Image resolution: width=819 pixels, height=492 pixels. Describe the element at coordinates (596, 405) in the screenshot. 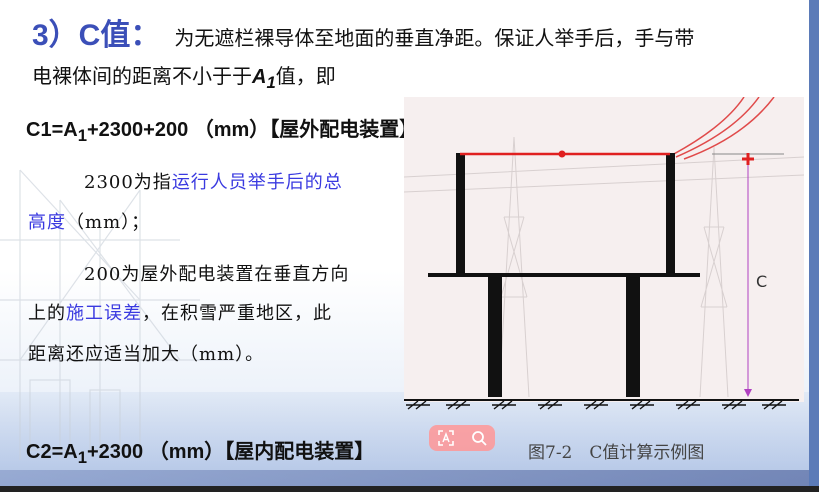

I see `ground-hatching` at that location.